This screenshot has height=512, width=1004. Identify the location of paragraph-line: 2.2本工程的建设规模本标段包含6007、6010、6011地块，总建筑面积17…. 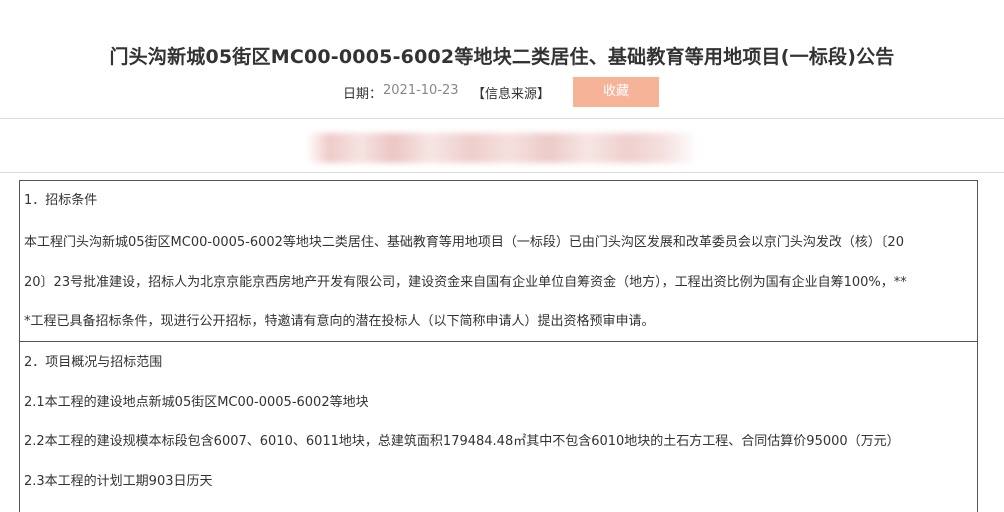
(462, 441).